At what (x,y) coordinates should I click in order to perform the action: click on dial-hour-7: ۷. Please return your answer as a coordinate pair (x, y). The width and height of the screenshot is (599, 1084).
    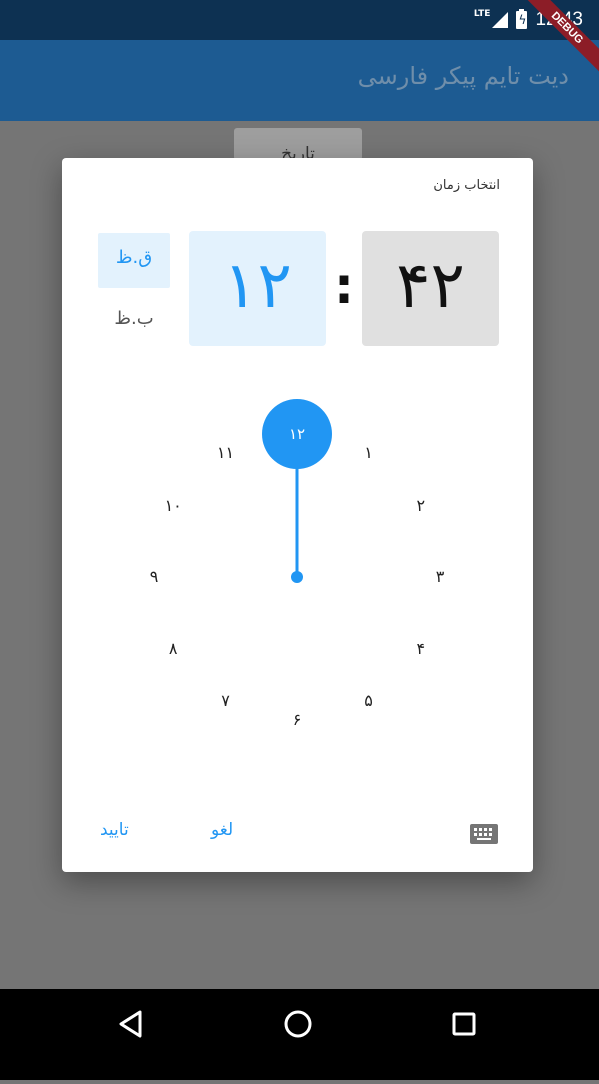
    Looking at the image, I should click on (226, 701).